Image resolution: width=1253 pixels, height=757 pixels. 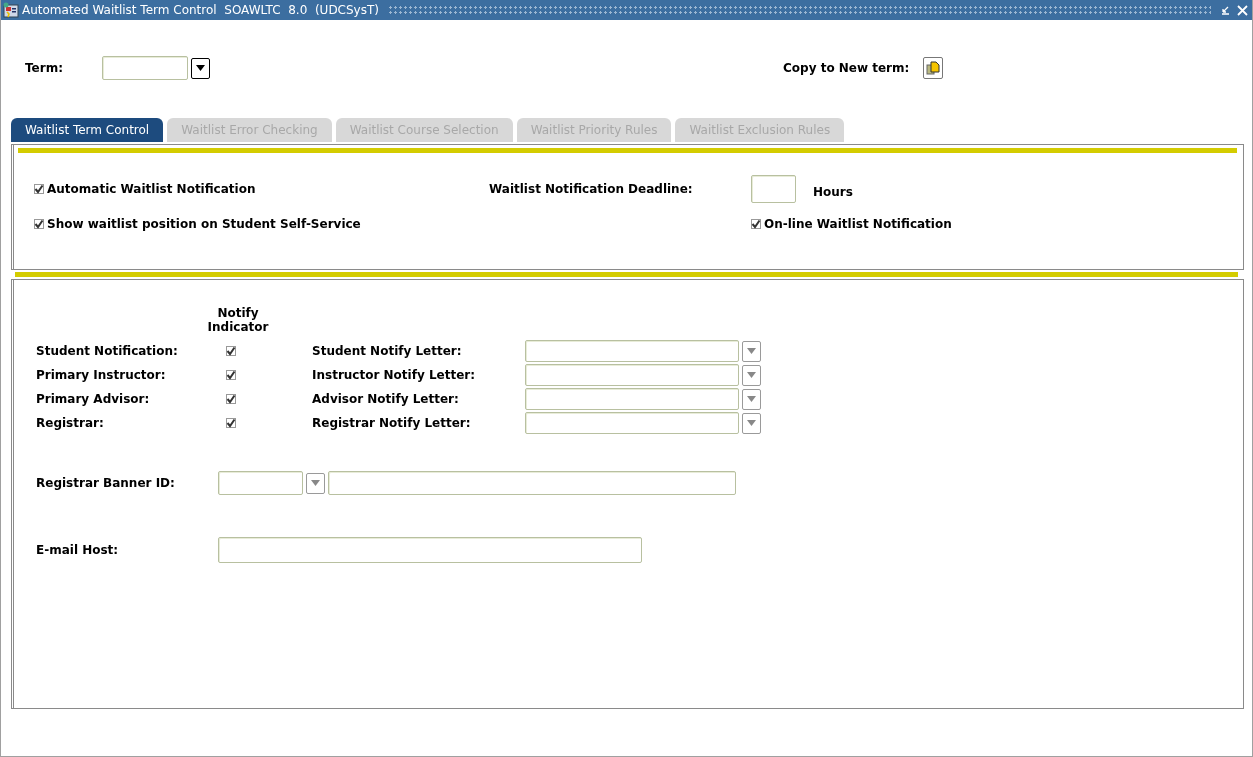 What do you see at coordinates (392, 423) in the screenshot?
I see `field-label: Registrar Notify Letter:` at bounding box center [392, 423].